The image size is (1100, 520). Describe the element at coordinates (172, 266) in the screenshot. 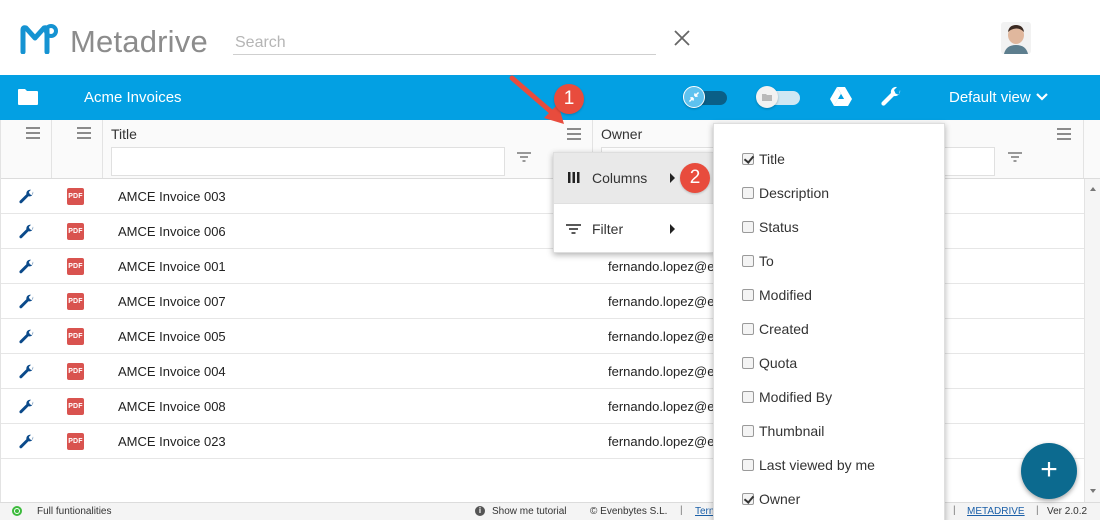

I see `row-title: AMCE Invoice 001` at that location.